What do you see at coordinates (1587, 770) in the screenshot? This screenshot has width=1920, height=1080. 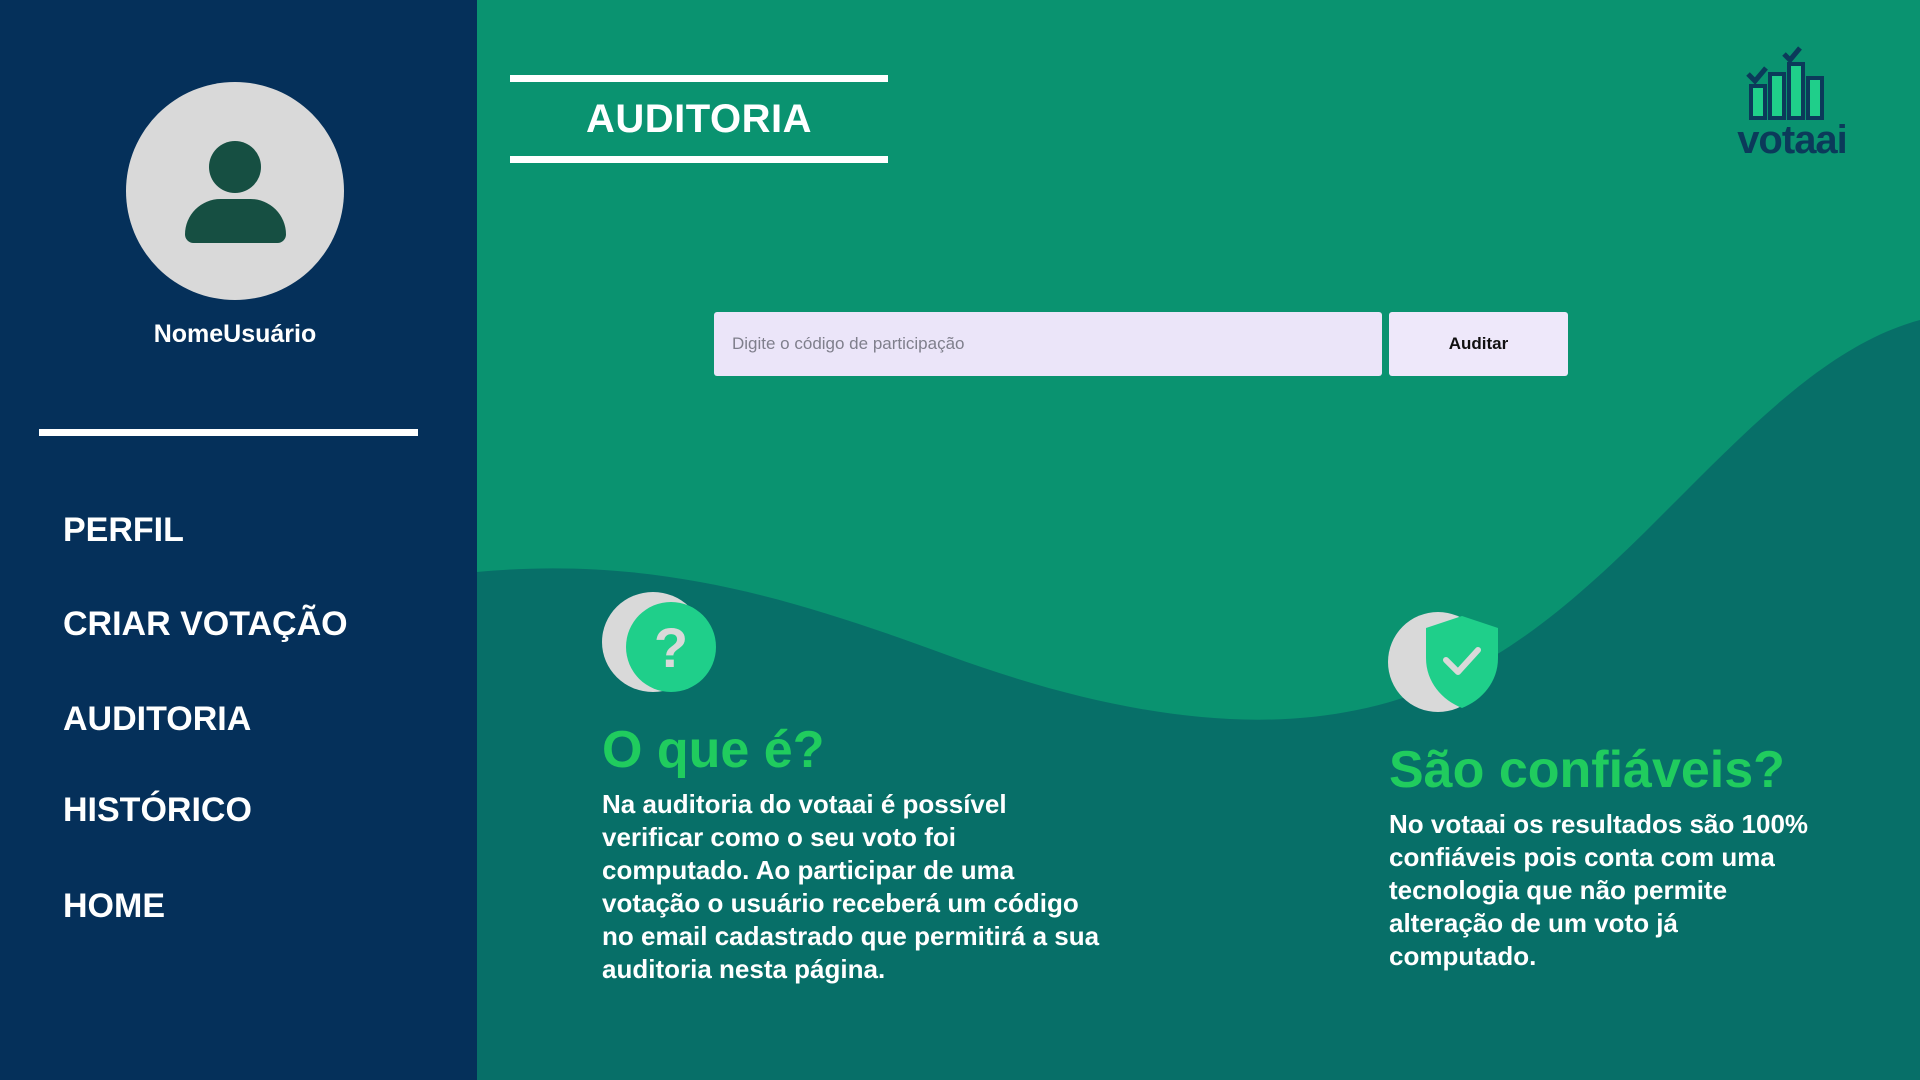 I see `info-heading-trust: São confiáveis?` at bounding box center [1587, 770].